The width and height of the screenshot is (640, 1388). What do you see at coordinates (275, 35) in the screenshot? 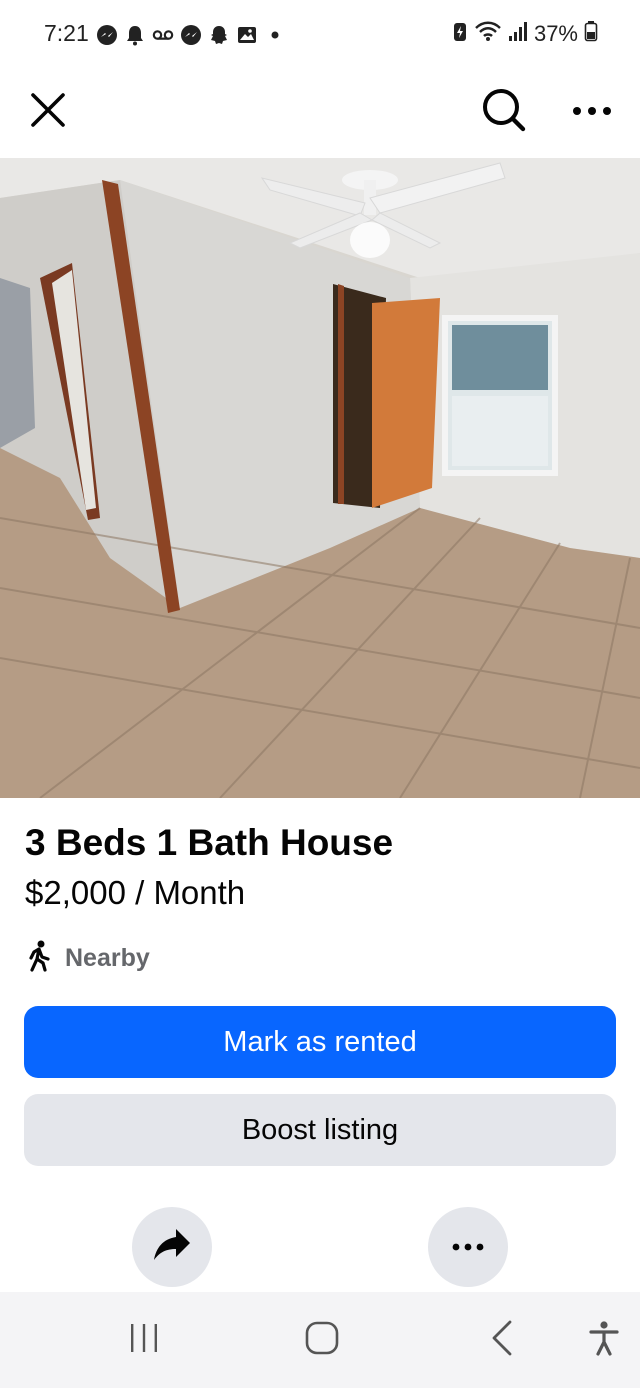
I see `dot-icon` at bounding box center [275, 35].